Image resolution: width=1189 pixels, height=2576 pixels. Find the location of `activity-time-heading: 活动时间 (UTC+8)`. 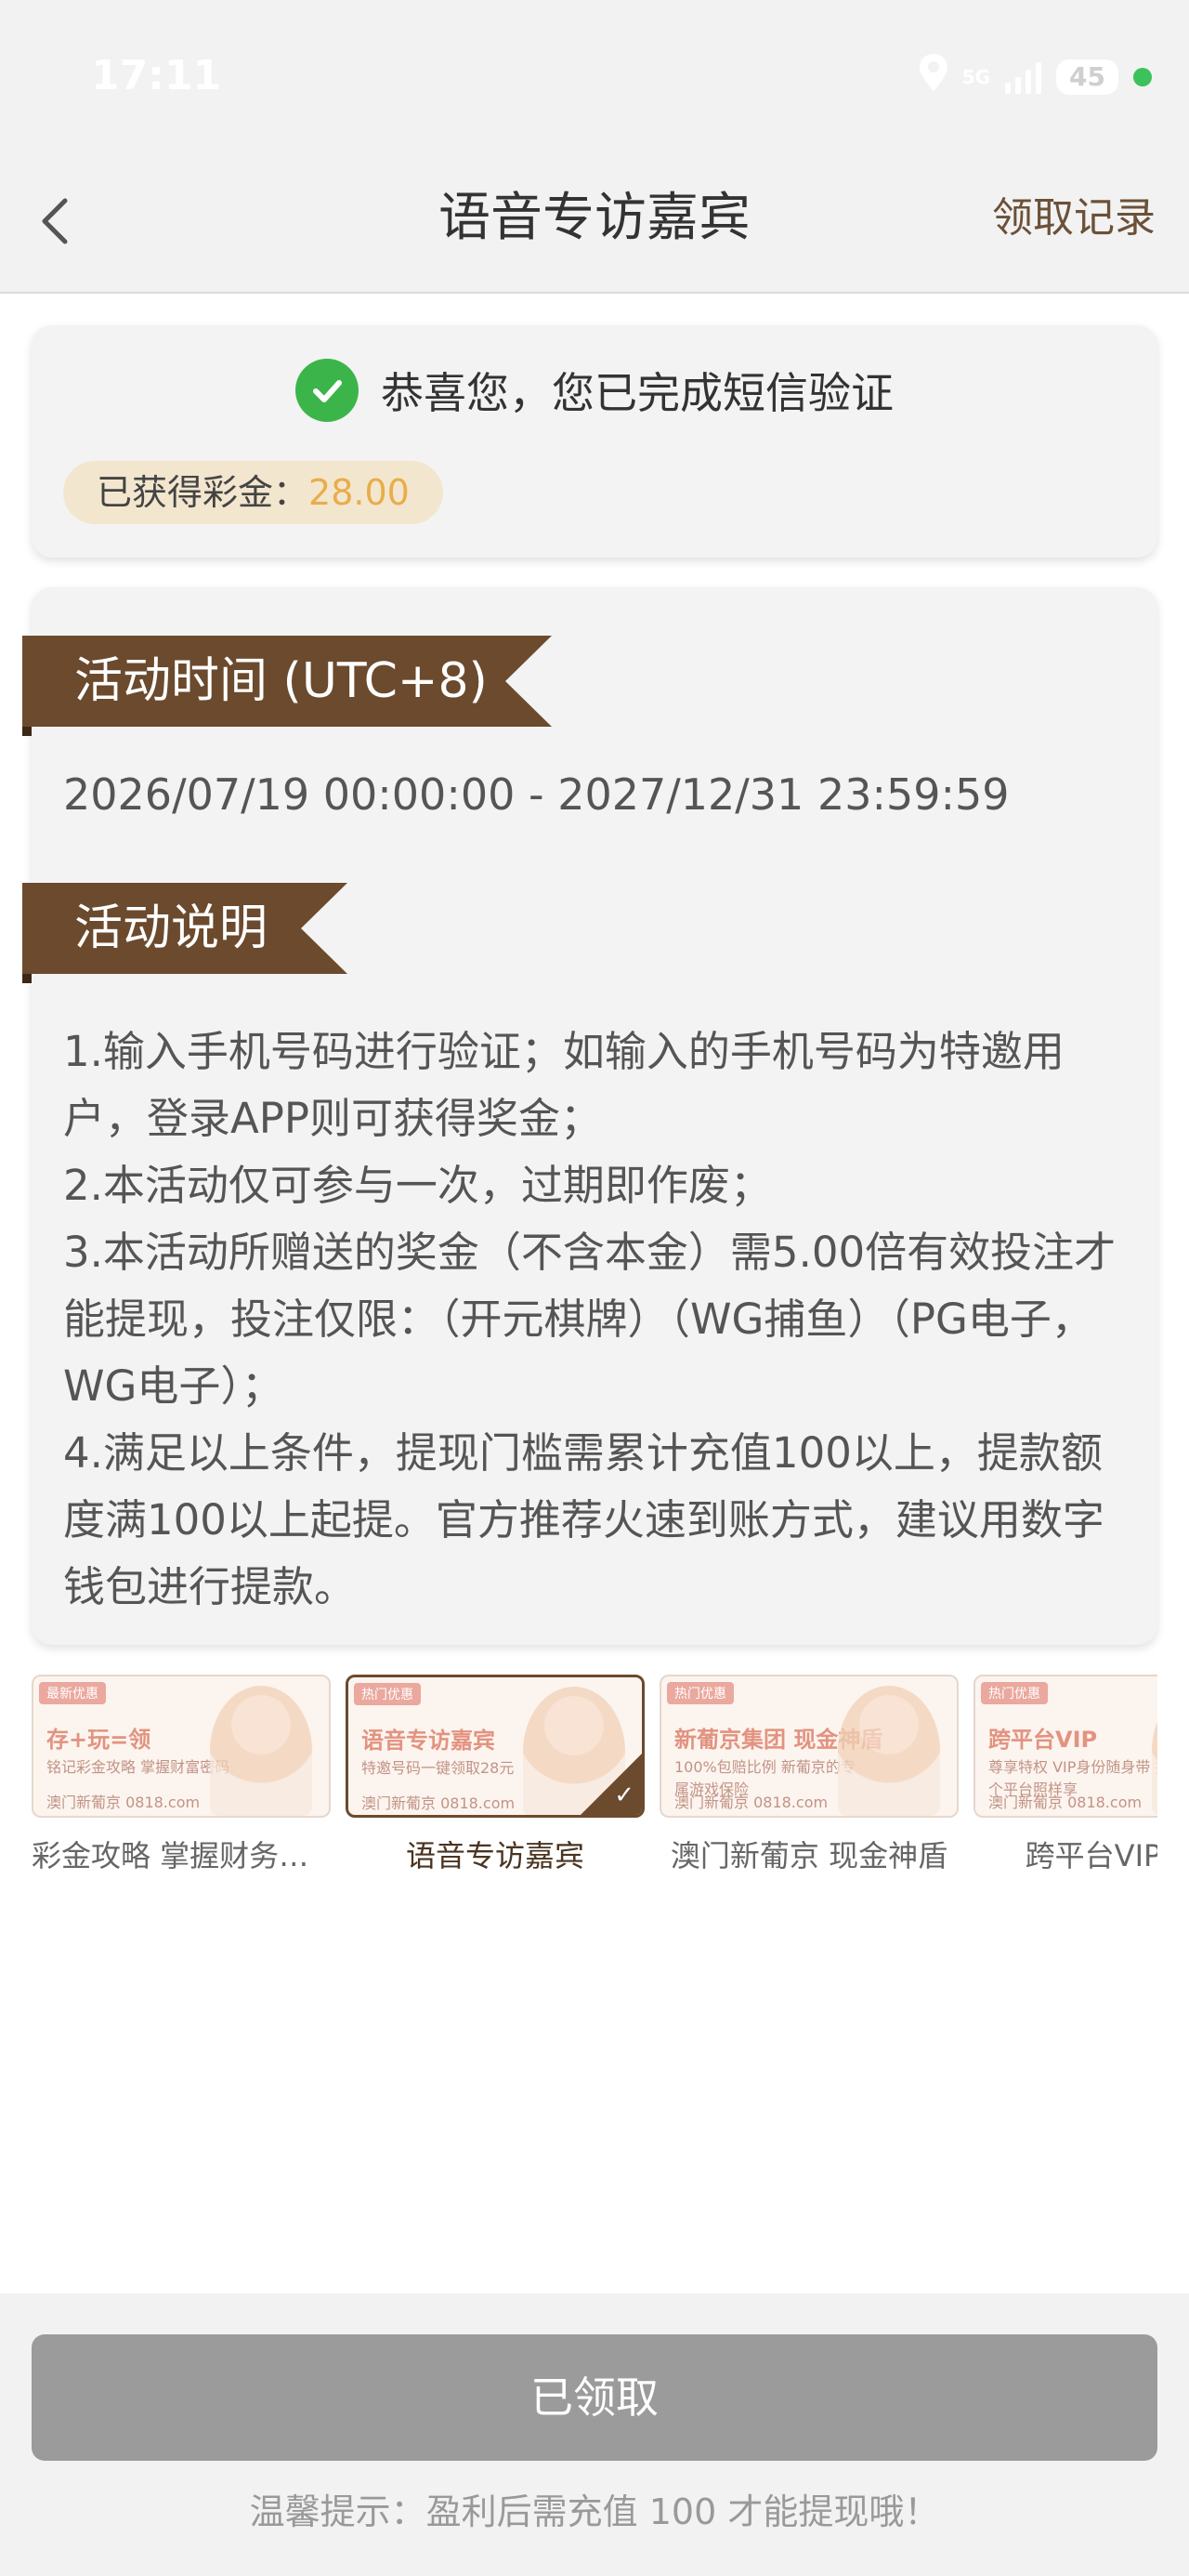

activity-time-heading: 活动时间 (UTC+8) is located at coordinates (287, 686).